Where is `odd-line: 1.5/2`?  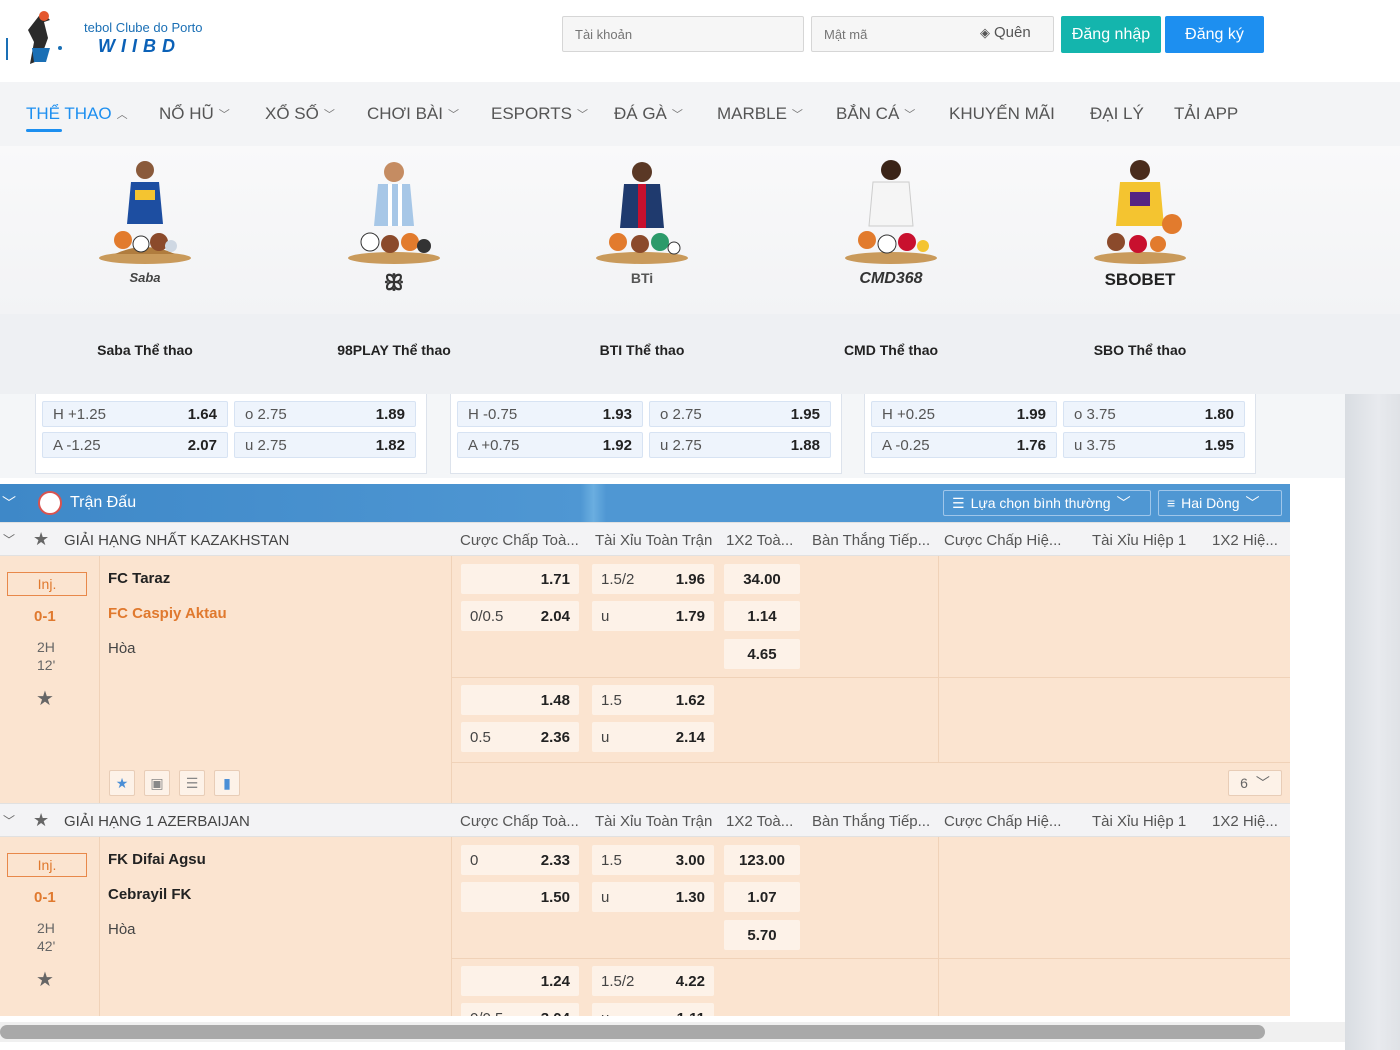
odd-line: 1.5/2 is located at coordinates (618, 579).